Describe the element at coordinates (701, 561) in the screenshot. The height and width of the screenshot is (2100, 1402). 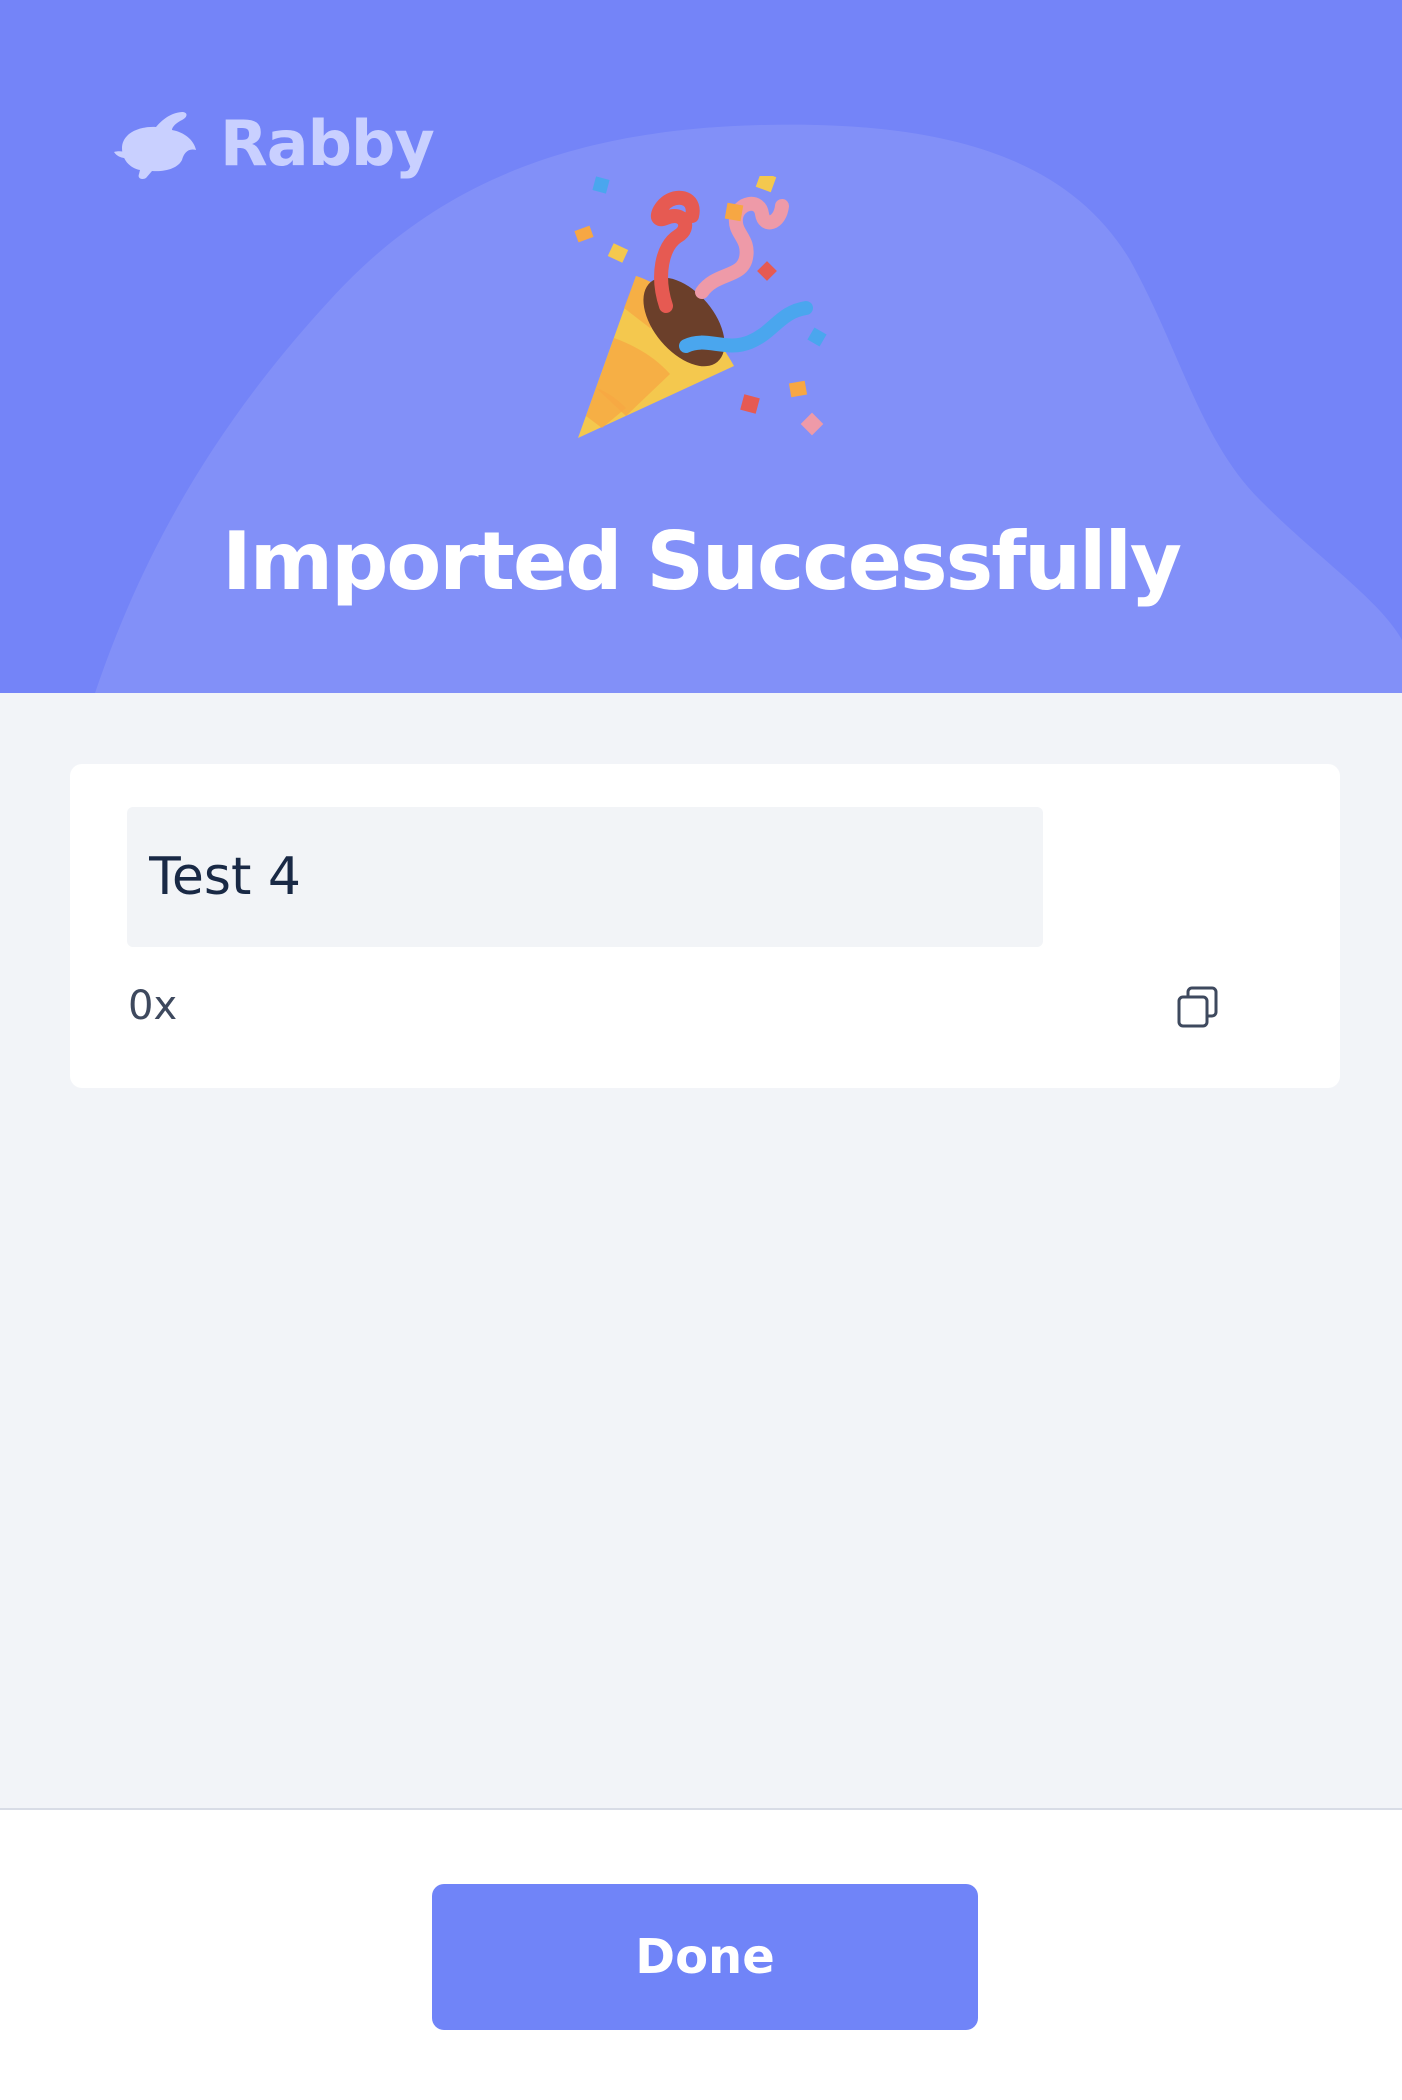
I see `page-title: Imported Successfully` at that location.